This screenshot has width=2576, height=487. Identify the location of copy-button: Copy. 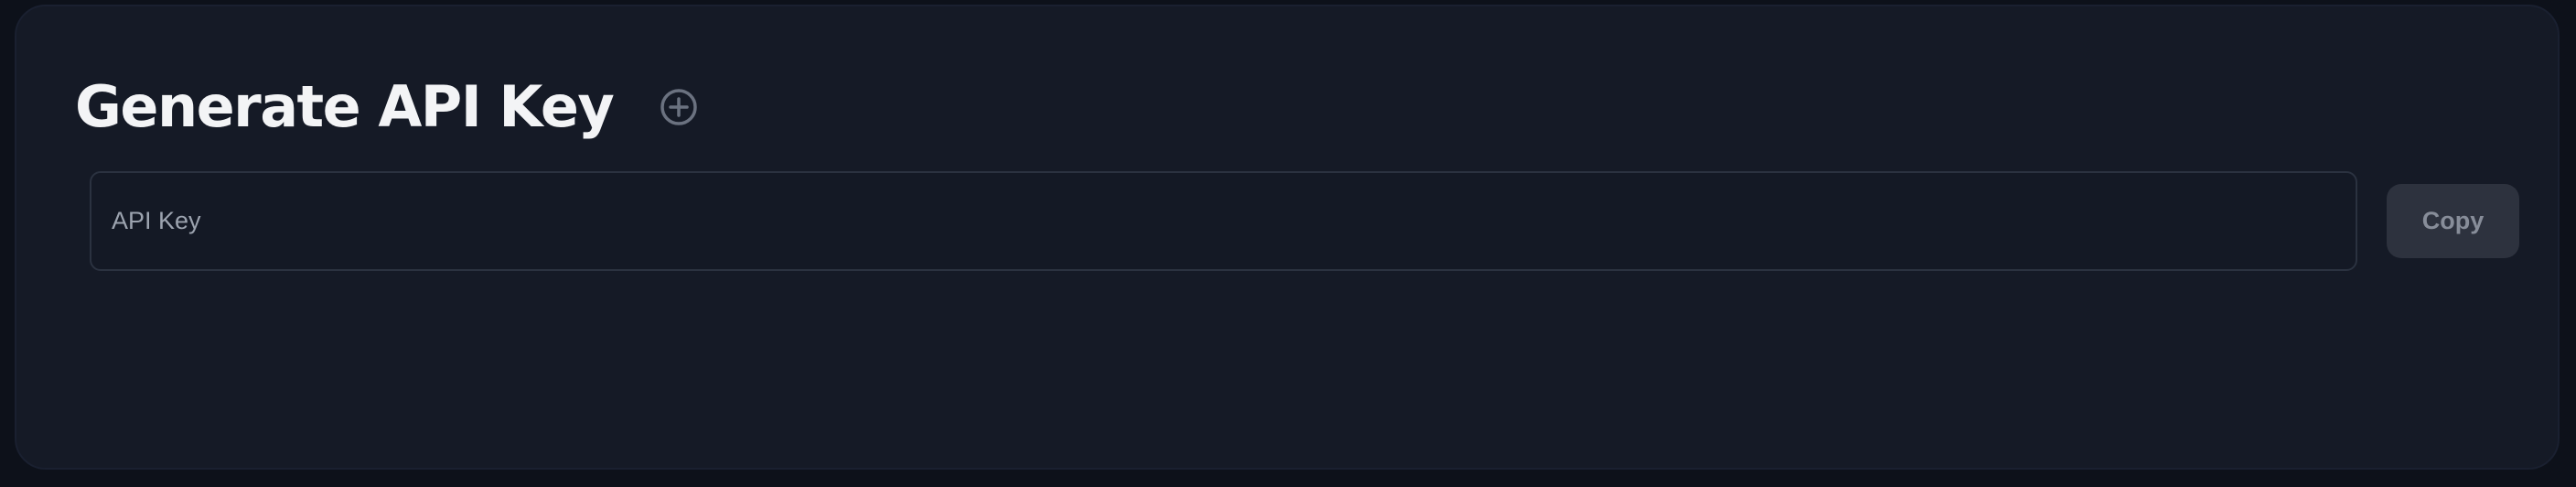
(2453, 221).